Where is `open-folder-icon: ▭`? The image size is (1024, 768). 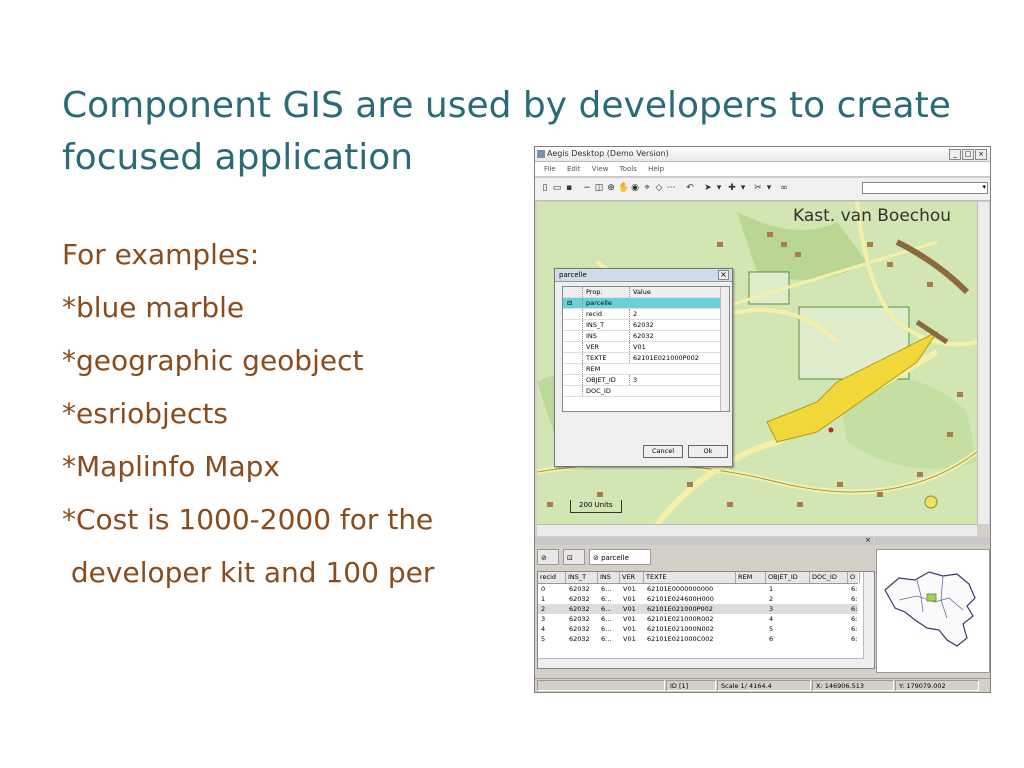 open-folder-icon: ▭ is located at coordinates (557, 188).